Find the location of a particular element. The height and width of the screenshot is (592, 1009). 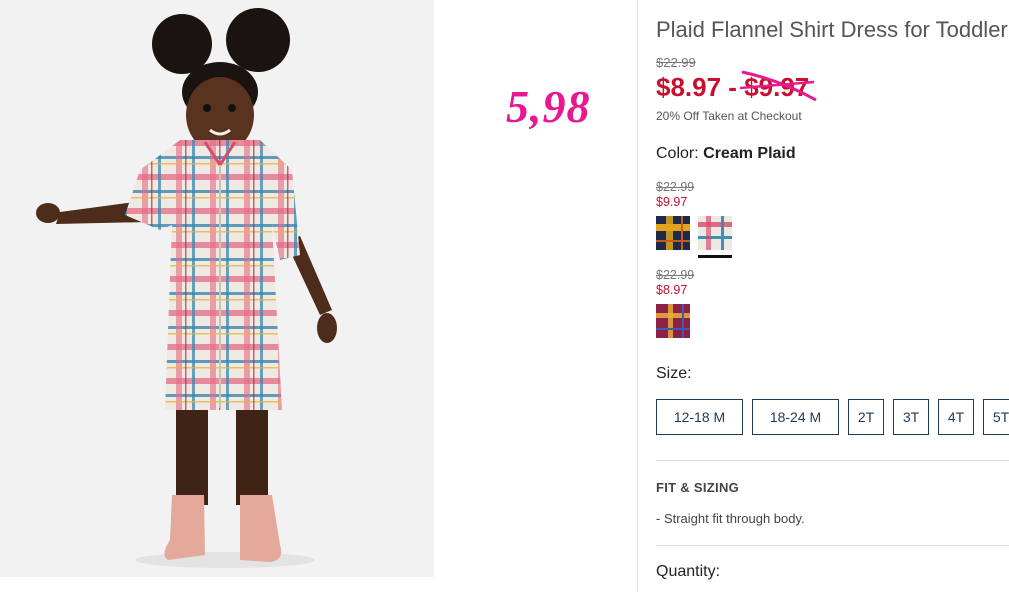

sale-price-range: $8.97 - $9.97 is located at coordinates (736, 86).